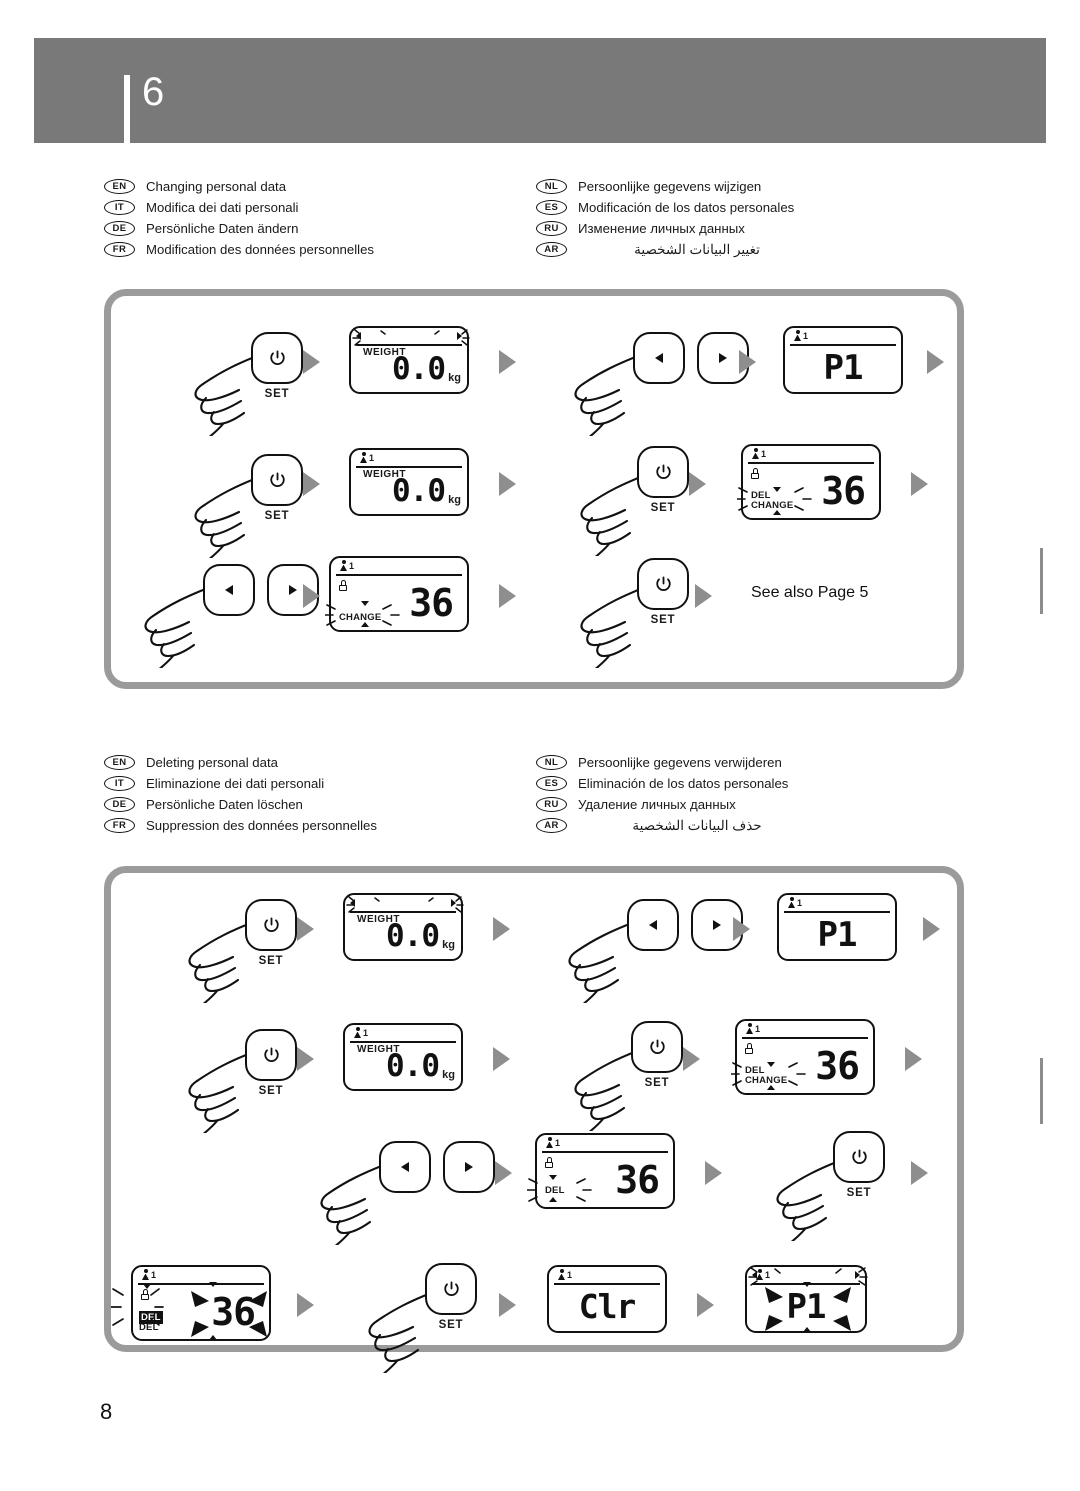 The width and height of the screenshot is (1080, 1491). What do you see at coordinates (261, 825) in the screenshot?
I see `language-text-fr: Suppression des données personnelles` at bounding box center [261, 825].